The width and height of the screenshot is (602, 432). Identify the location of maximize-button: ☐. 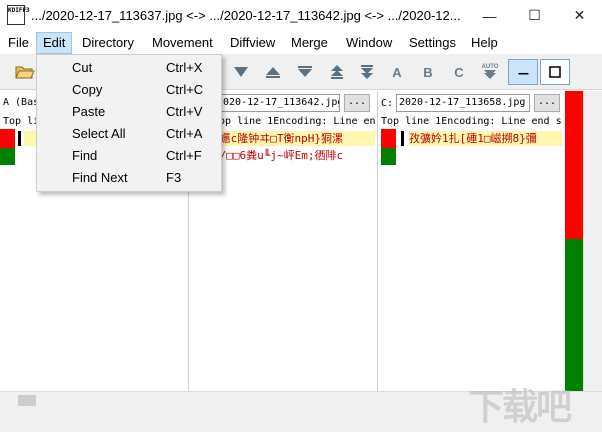
(534, 15).